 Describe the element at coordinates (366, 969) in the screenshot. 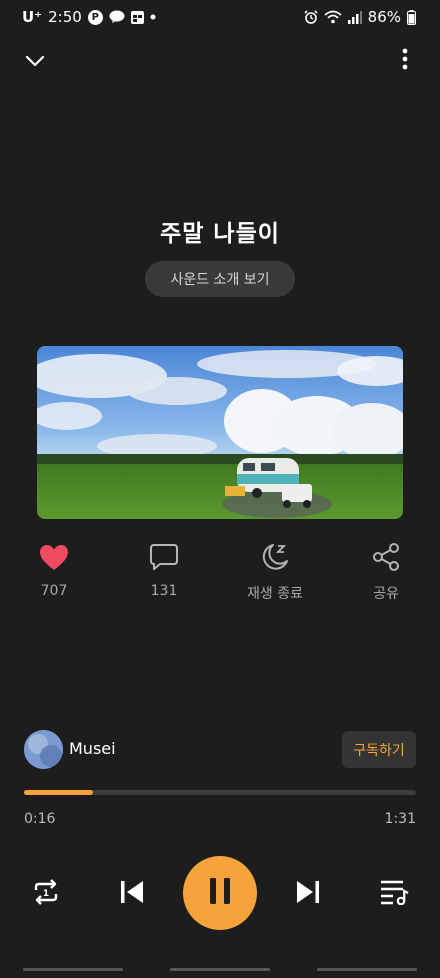

I see `nav-handle-right` at that location.